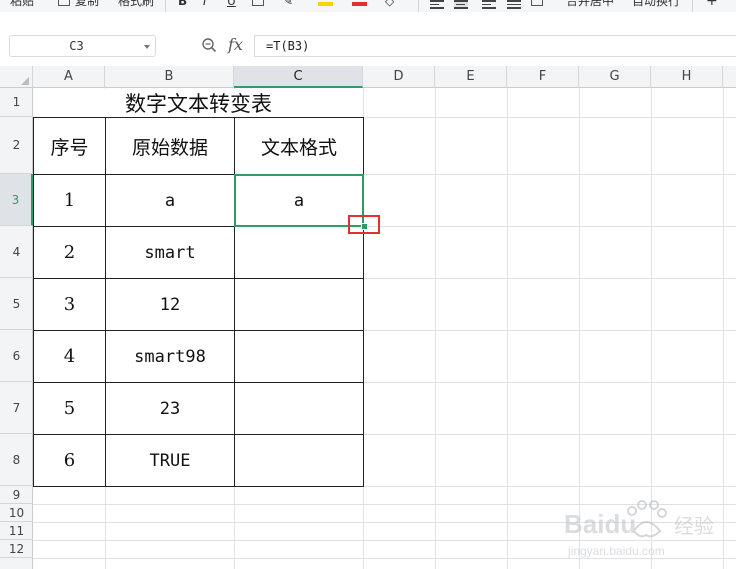 Image resolution: width=736 pixels, height=569 pixels. I want to click on sheet-title: 数字文本转变表, so click(198, 104).